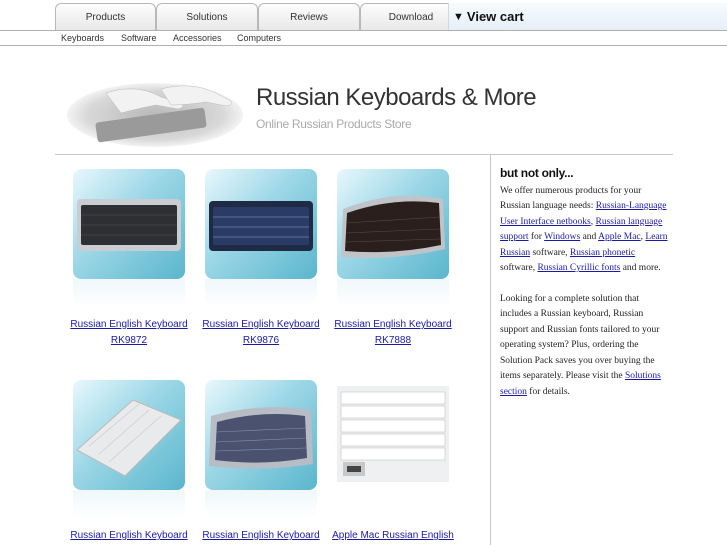 Image resolution: width=727 pixels, height=545 pixels. I want to click on hero-keyboard-hands-image, so click(155, 115).